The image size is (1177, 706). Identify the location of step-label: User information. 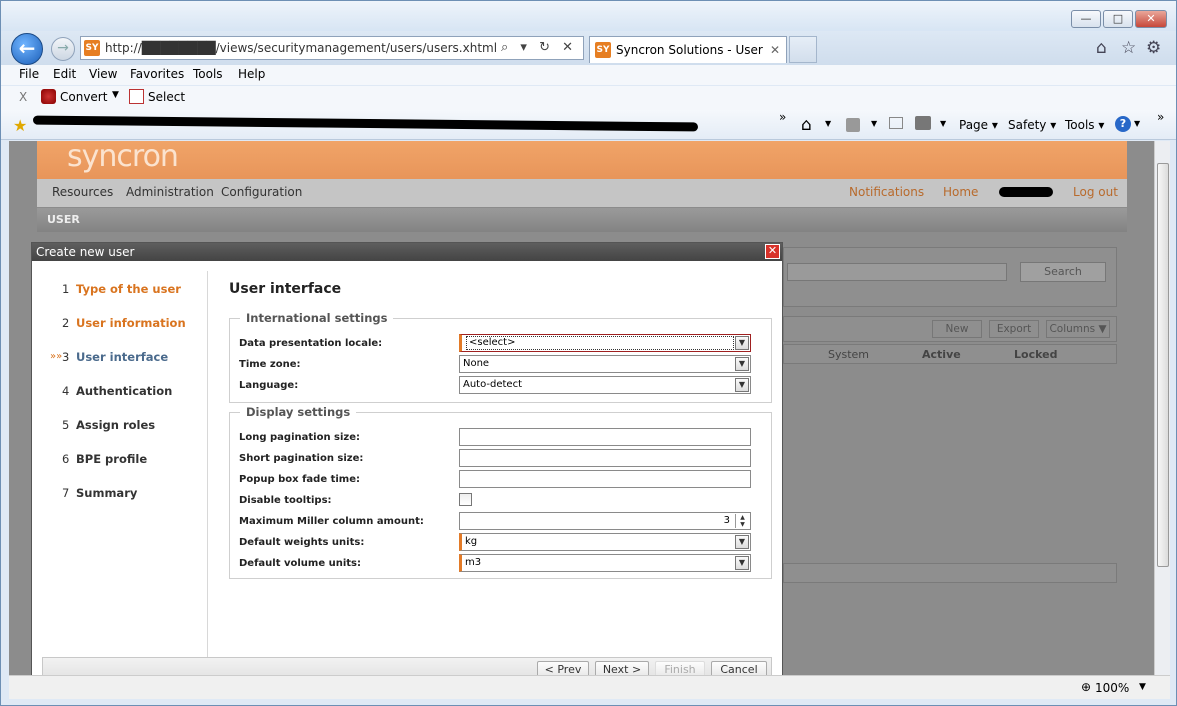
(131, 323).